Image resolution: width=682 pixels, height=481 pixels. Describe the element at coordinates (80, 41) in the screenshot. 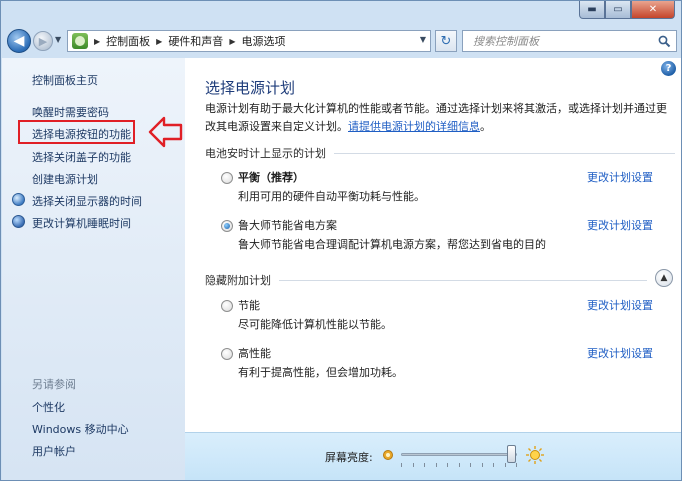

I see `control-panel-icon` at that location.